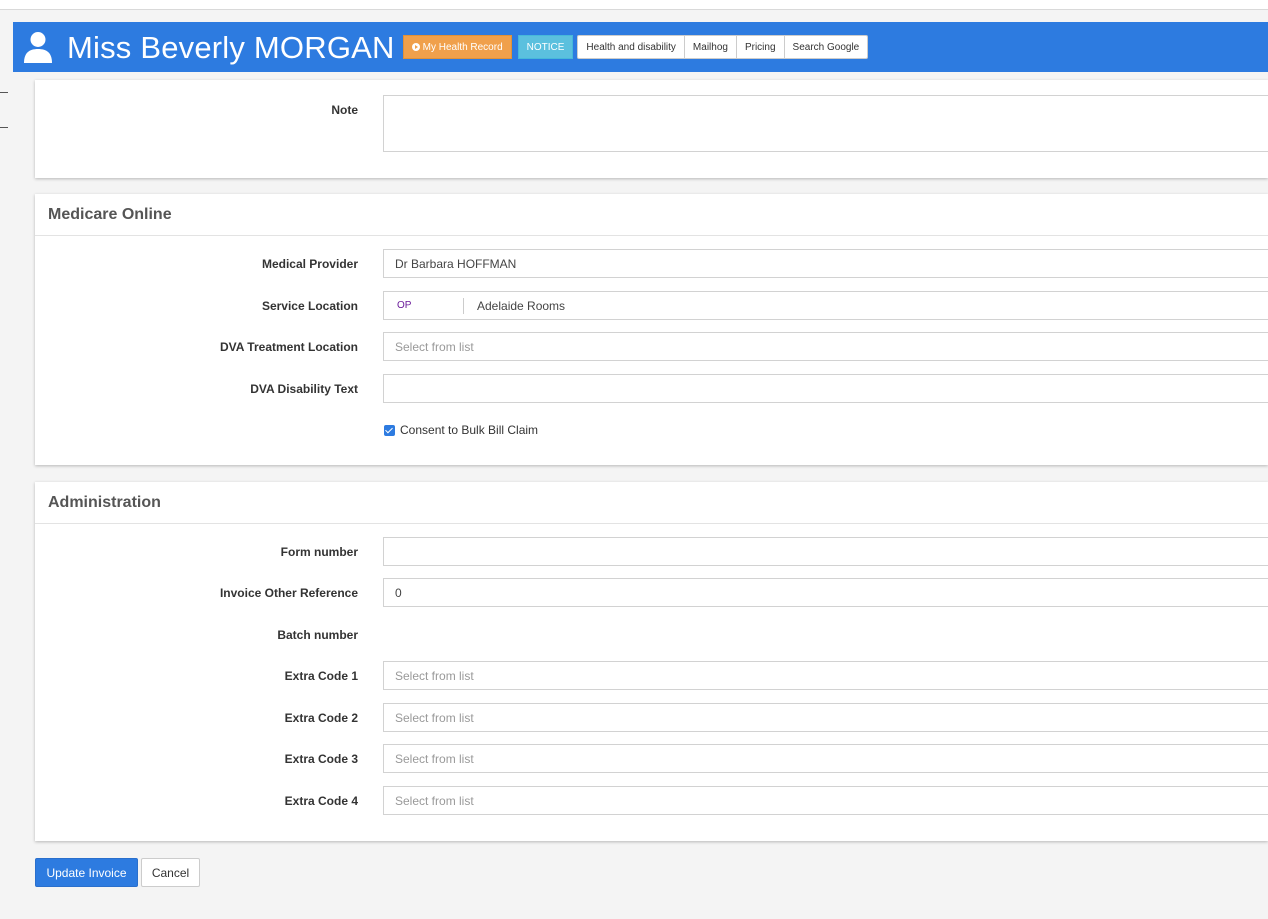 Image resolution: width=1268 pixels, height=919 pixels. I want to click on form-number-input, so click(825, 551).